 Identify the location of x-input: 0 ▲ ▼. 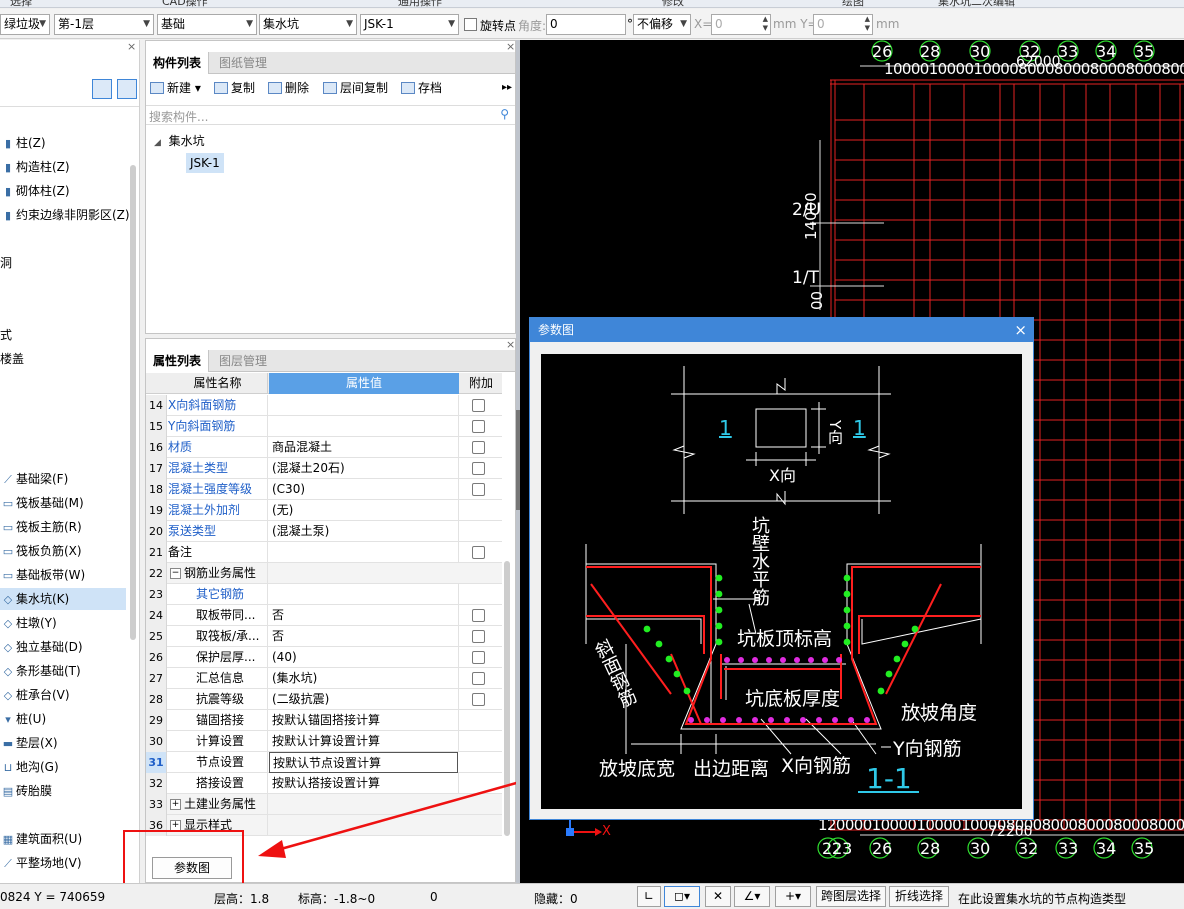
(741, 24).